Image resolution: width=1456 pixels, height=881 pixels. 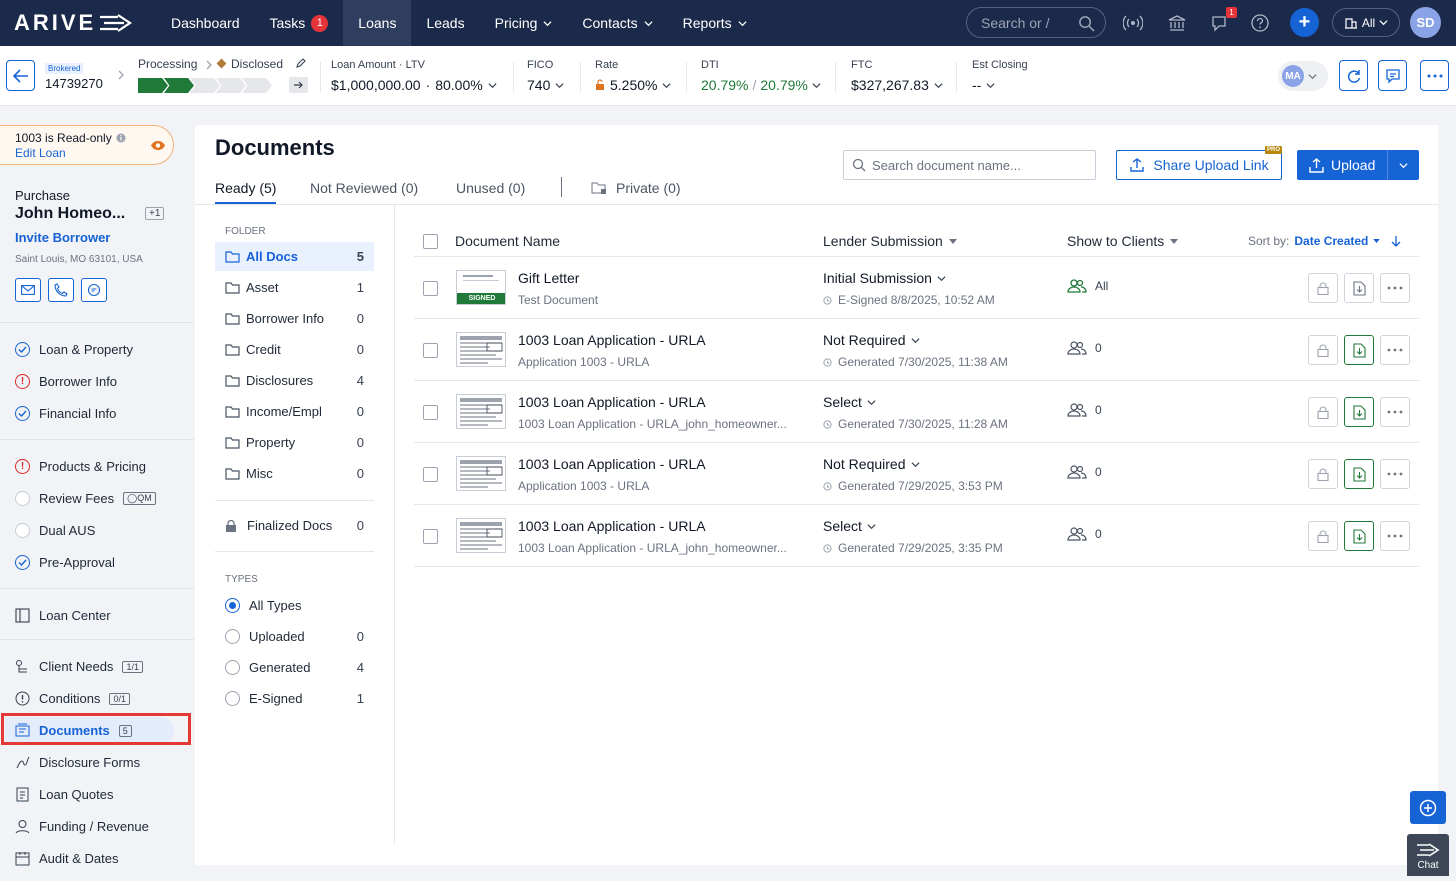 I want to click on loan-amount-value: $1,000,000.00 · 80.00%, so click(x=414, y=85).